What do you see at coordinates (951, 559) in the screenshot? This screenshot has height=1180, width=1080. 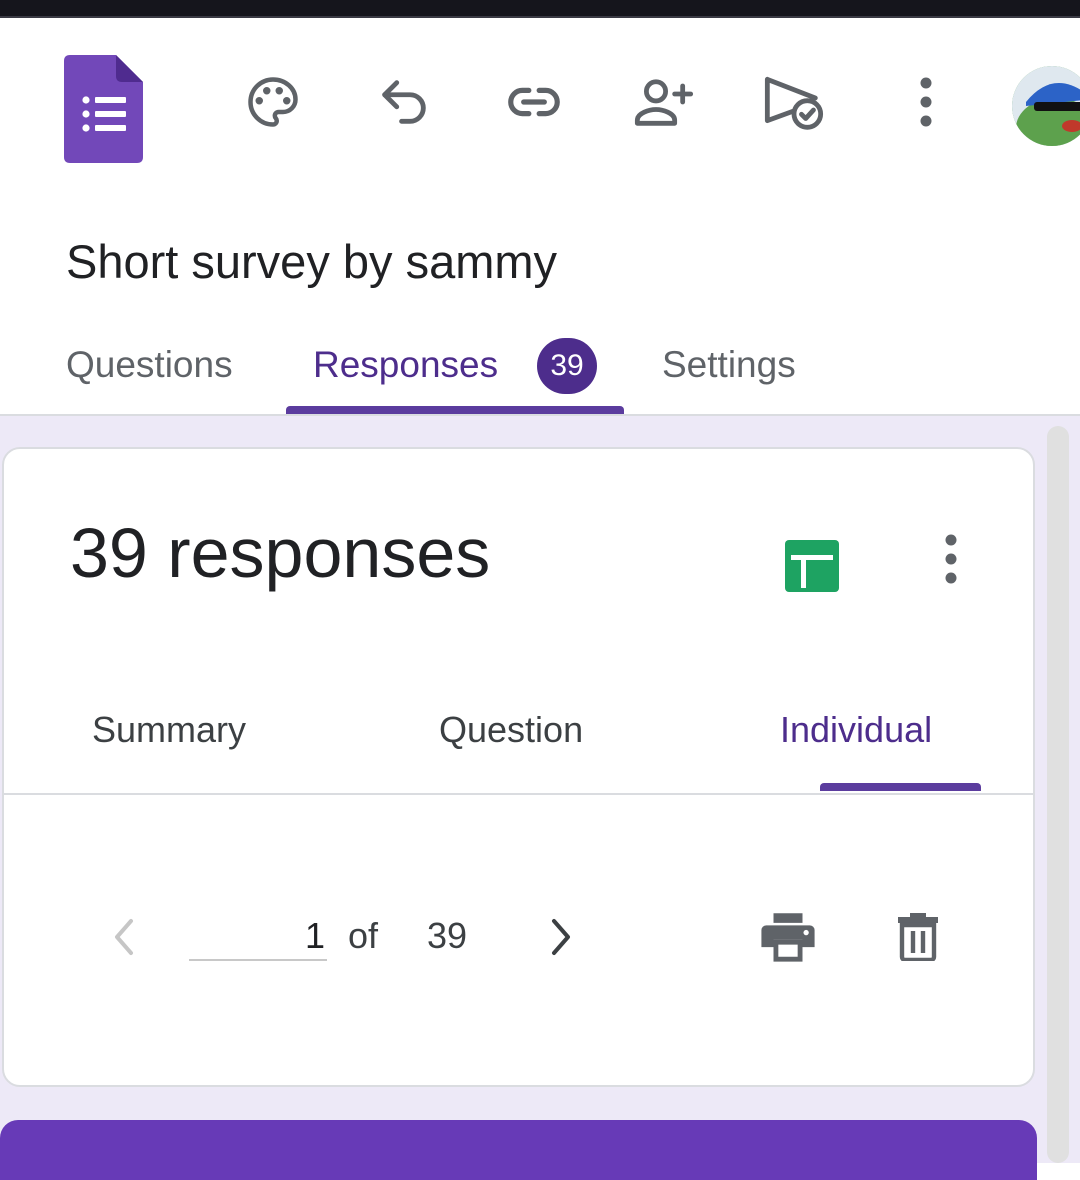 I see `more-options-icon` at bounding box center [951, 559].